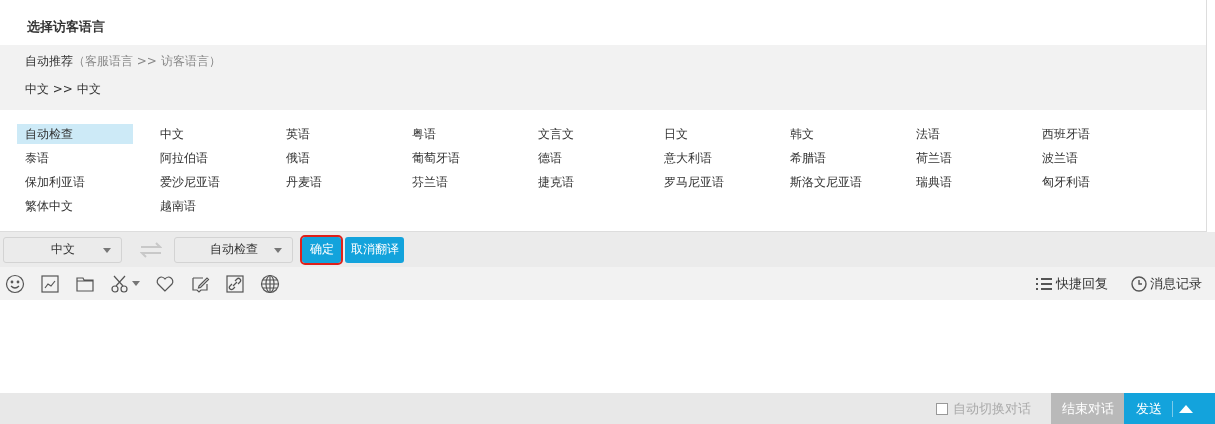 Image resolution: width=1215 pixels, height=424 pixels. I want to click on auto-switch-label: 自动切换对话, so click(992, 408).